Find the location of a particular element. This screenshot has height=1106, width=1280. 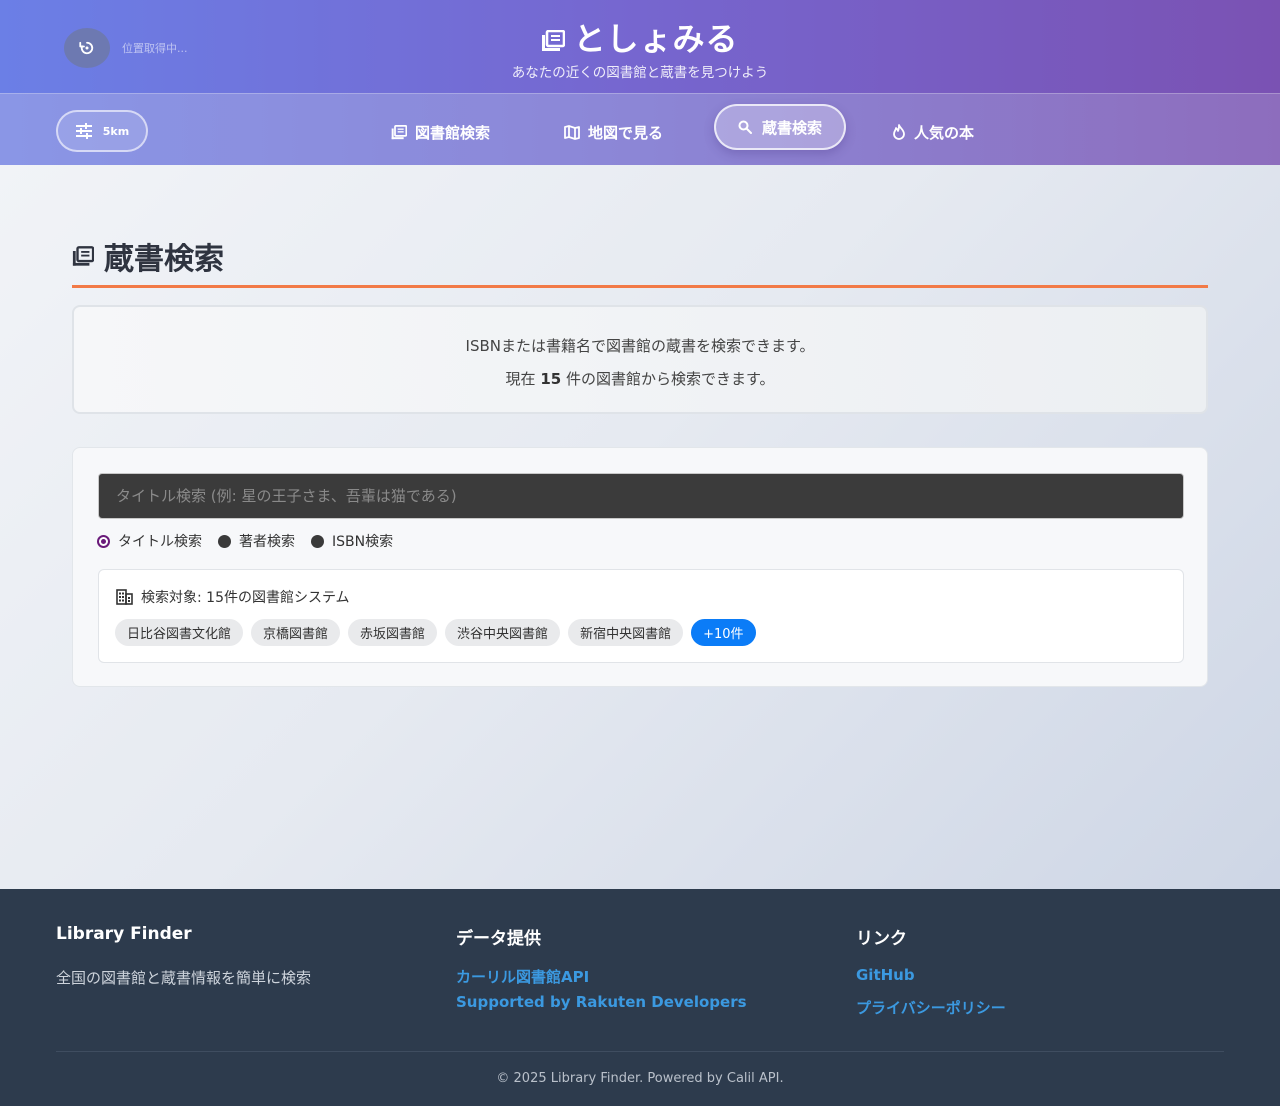

map-icon is located at coordinates (572, 132).